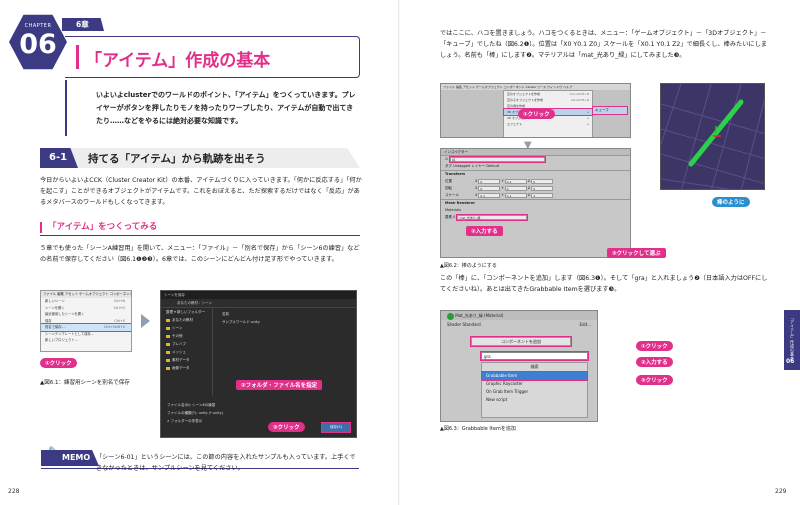 The height and width of the screenshot is (505, 800). I want to click on menu-item-label: シーンを開く, so click(55, 307).